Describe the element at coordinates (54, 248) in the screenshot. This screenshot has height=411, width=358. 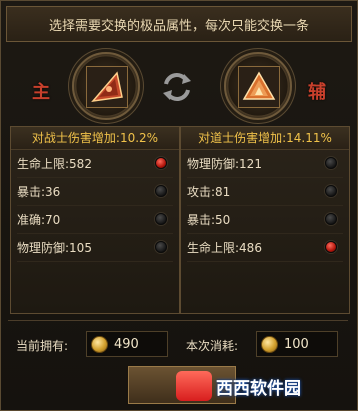
I see `attribute-label: 物理防御:105` at that location.